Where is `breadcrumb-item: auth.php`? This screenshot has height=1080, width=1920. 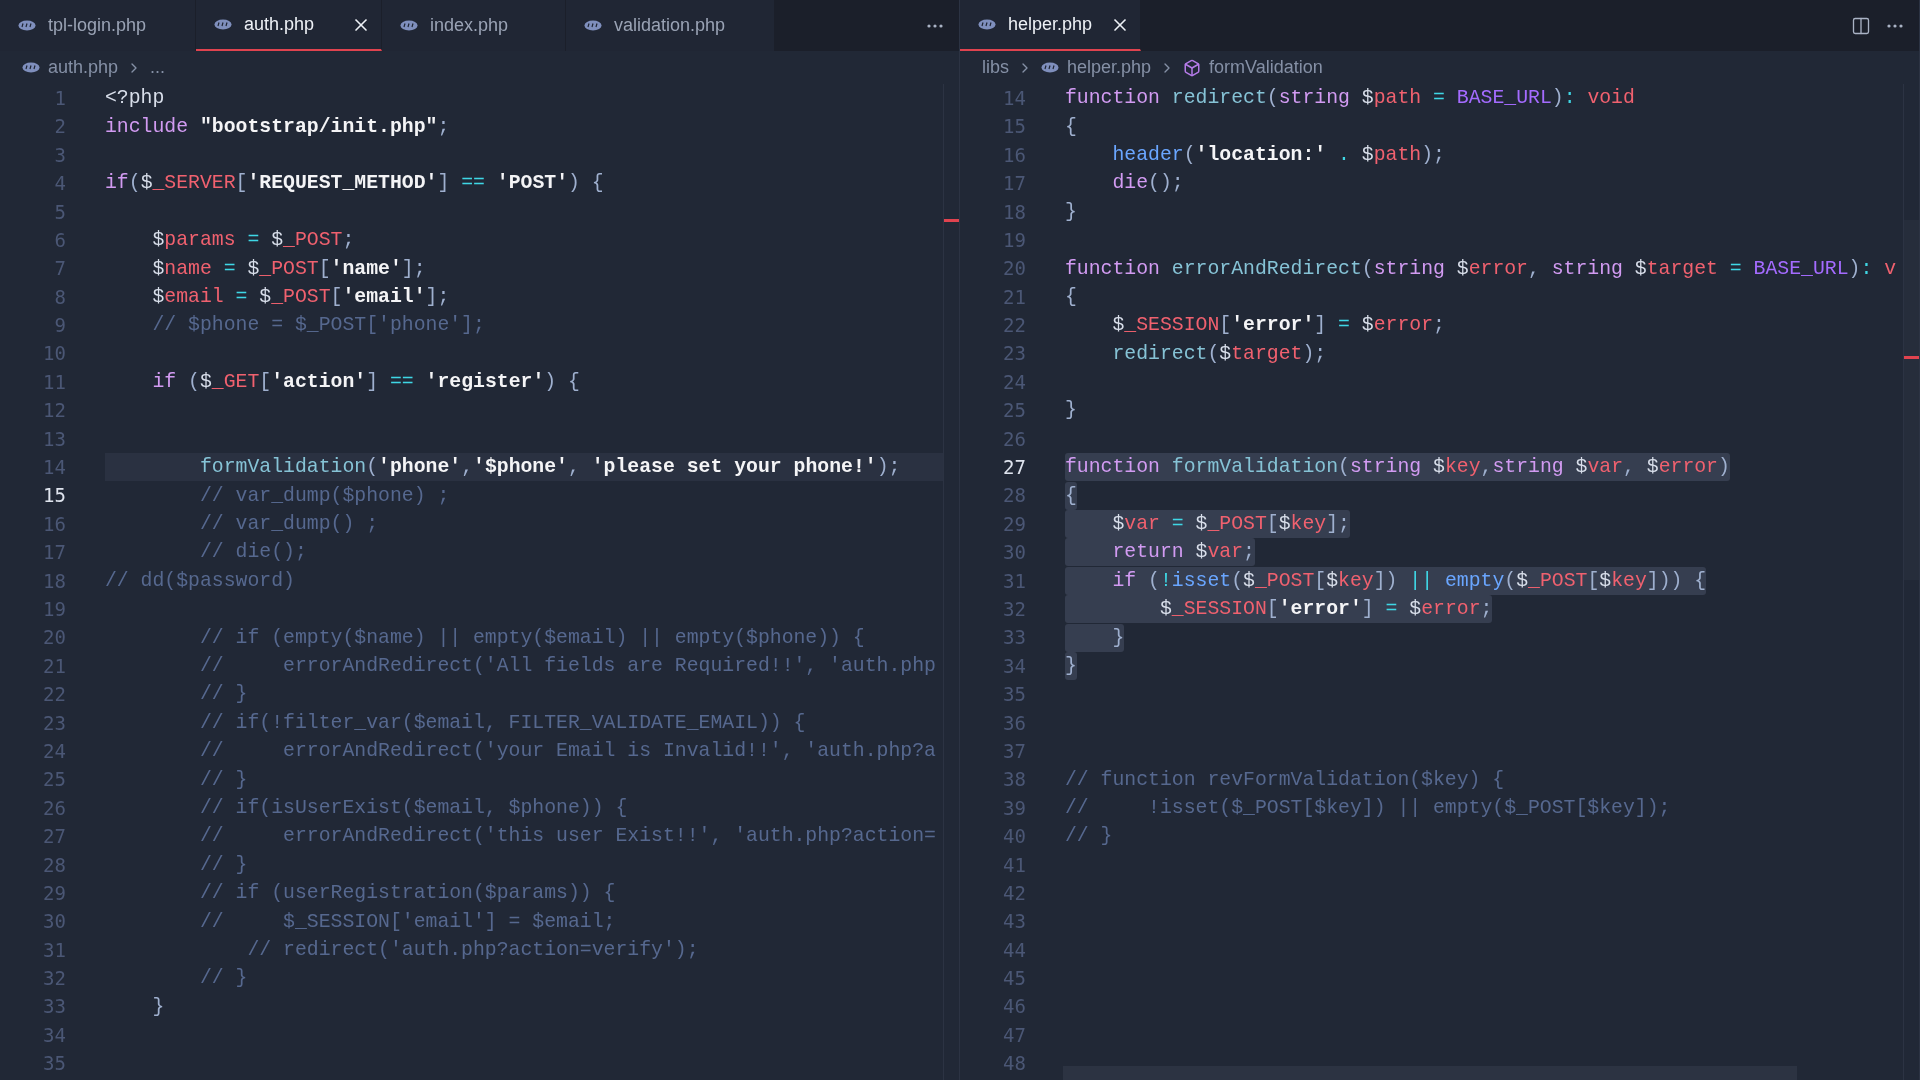 breadcrumb-item: auth.php is located at coordinates (83, 67).